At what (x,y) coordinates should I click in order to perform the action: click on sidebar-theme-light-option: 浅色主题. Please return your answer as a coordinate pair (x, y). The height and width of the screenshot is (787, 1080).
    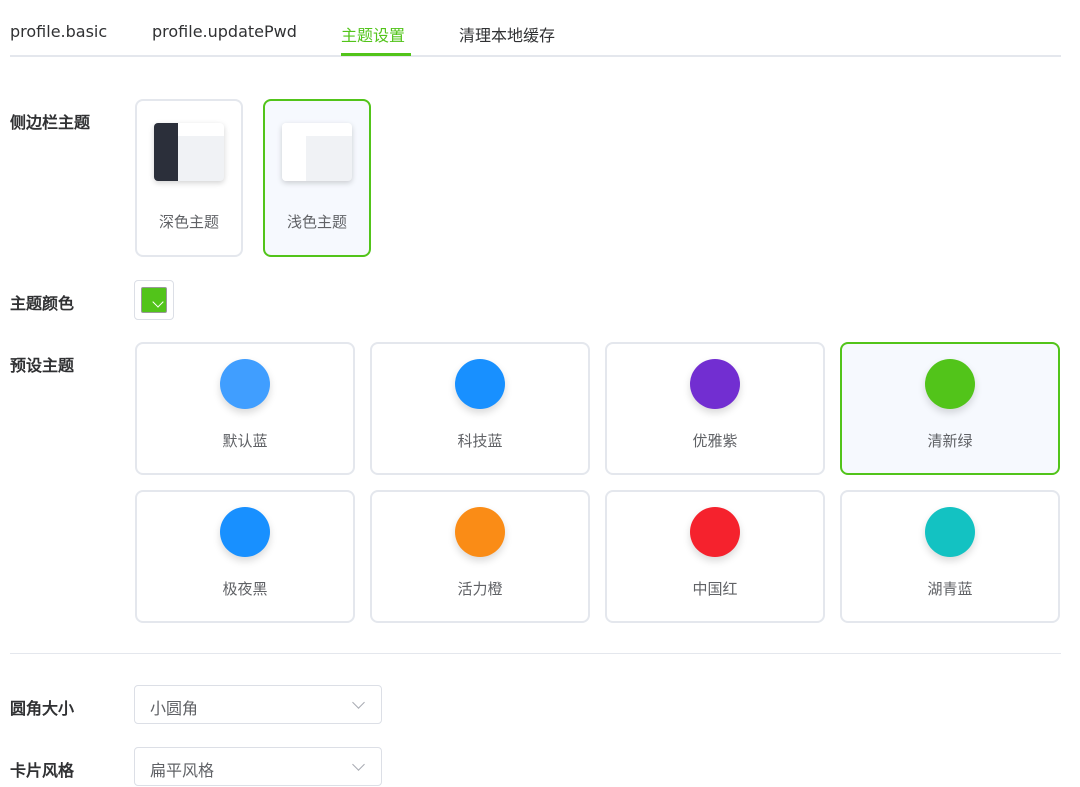
    Looking at the image, I should click on (317, 178).